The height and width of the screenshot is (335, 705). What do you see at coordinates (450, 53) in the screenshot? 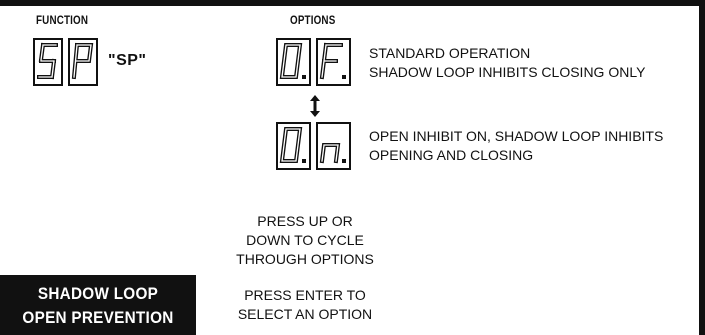
I see `option-1-line-1: STANDARD OPERATION` at bounding box center [450, 53].